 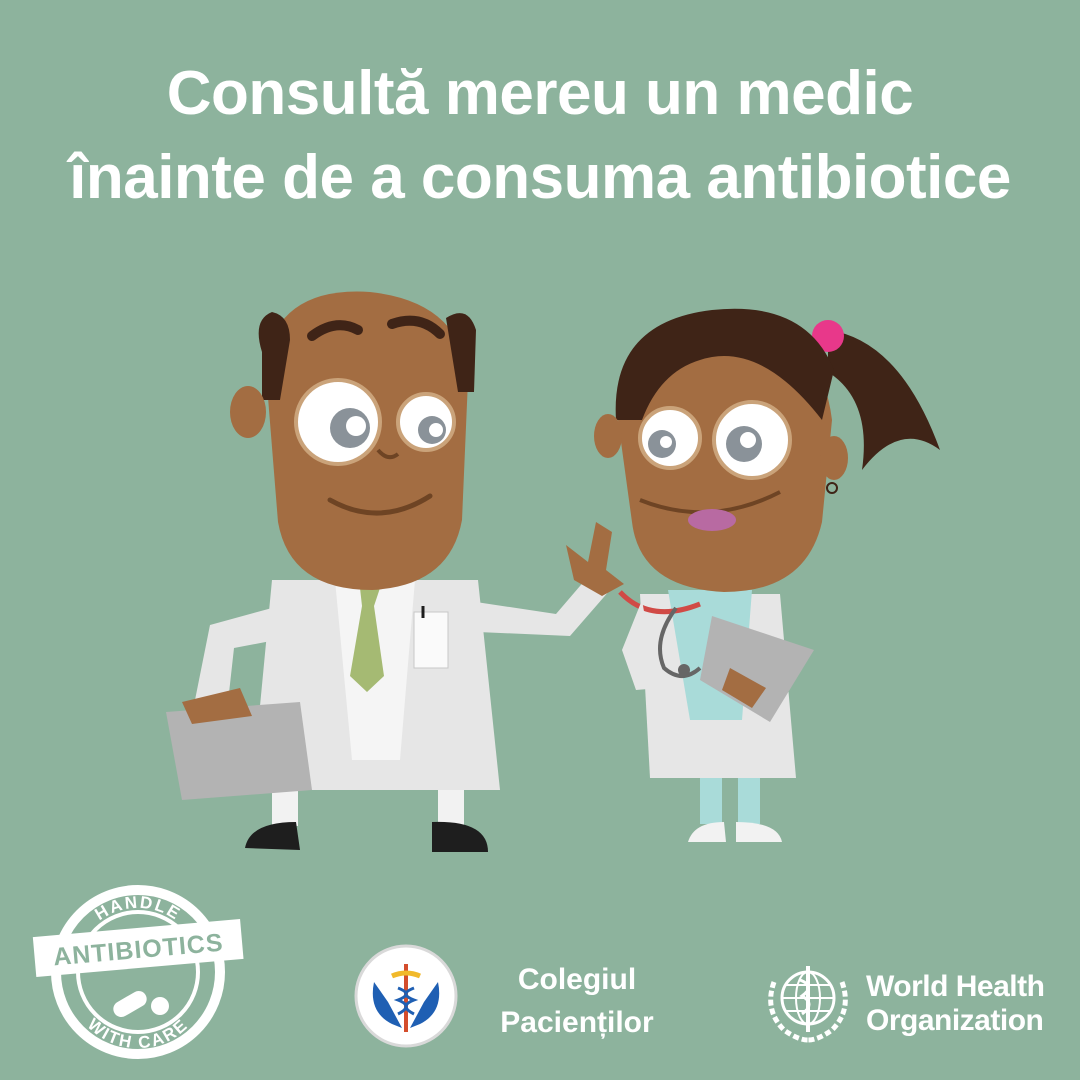 What do you see at coordinates (955, 1020) in the screenshot?
I see `who-name-line-2: Organization` at bounding box center [955, 1020].